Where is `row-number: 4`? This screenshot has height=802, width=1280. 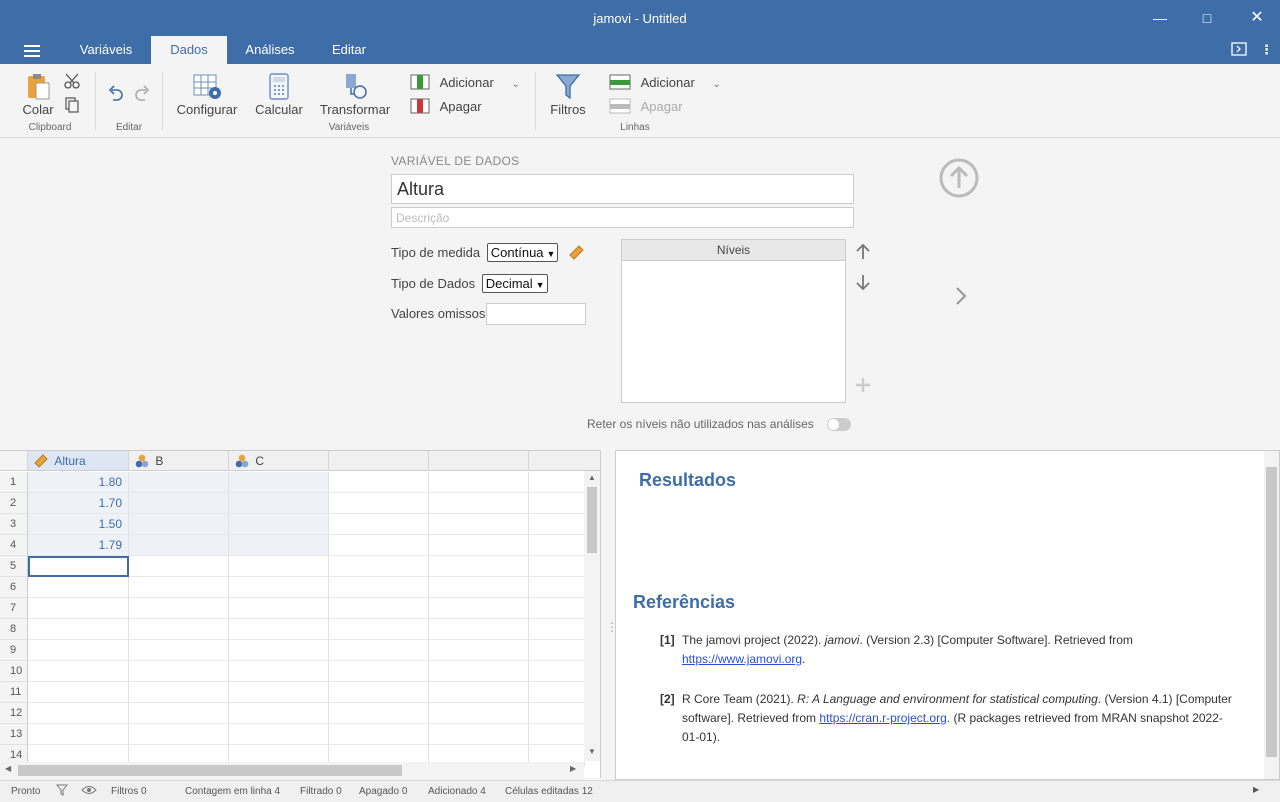
row-number: 4 is located at coordinates (14, 545).